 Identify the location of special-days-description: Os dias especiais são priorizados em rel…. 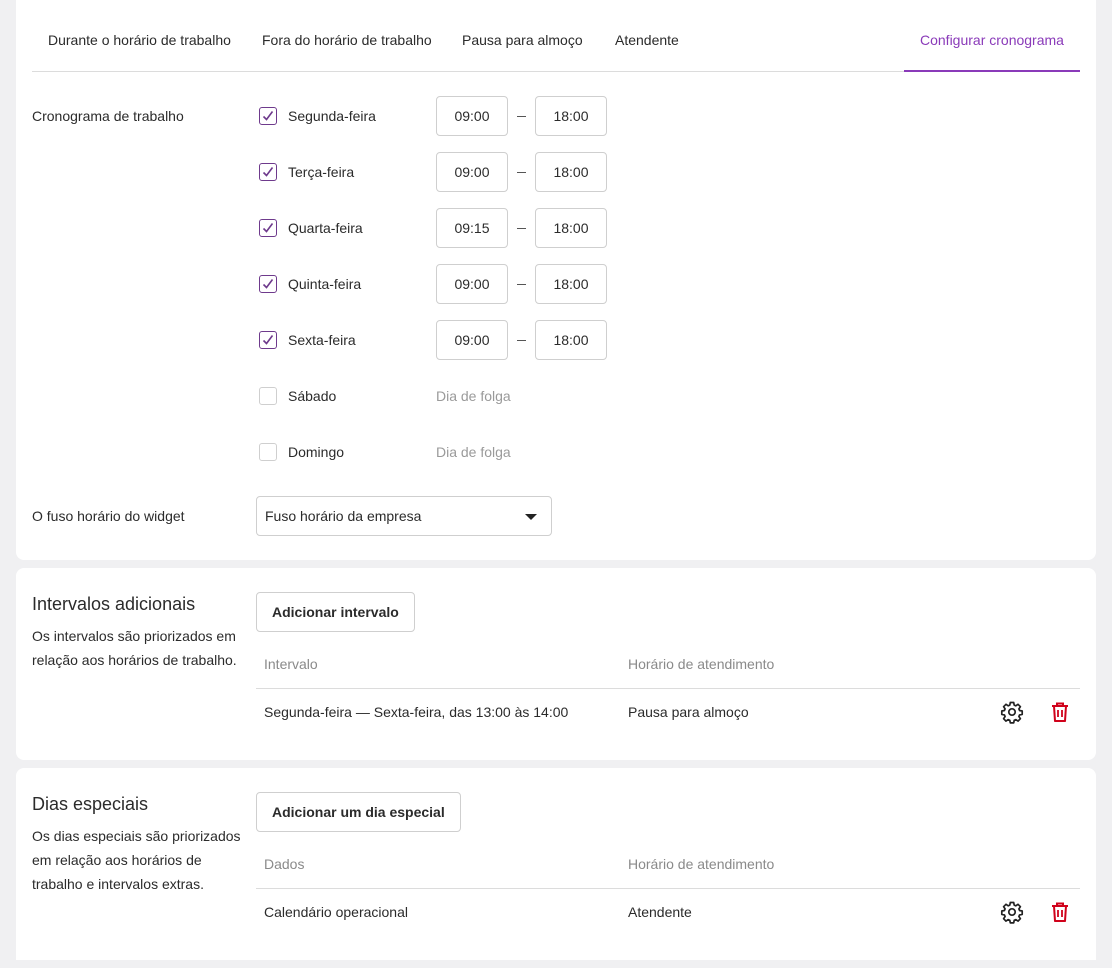
(136, 860).